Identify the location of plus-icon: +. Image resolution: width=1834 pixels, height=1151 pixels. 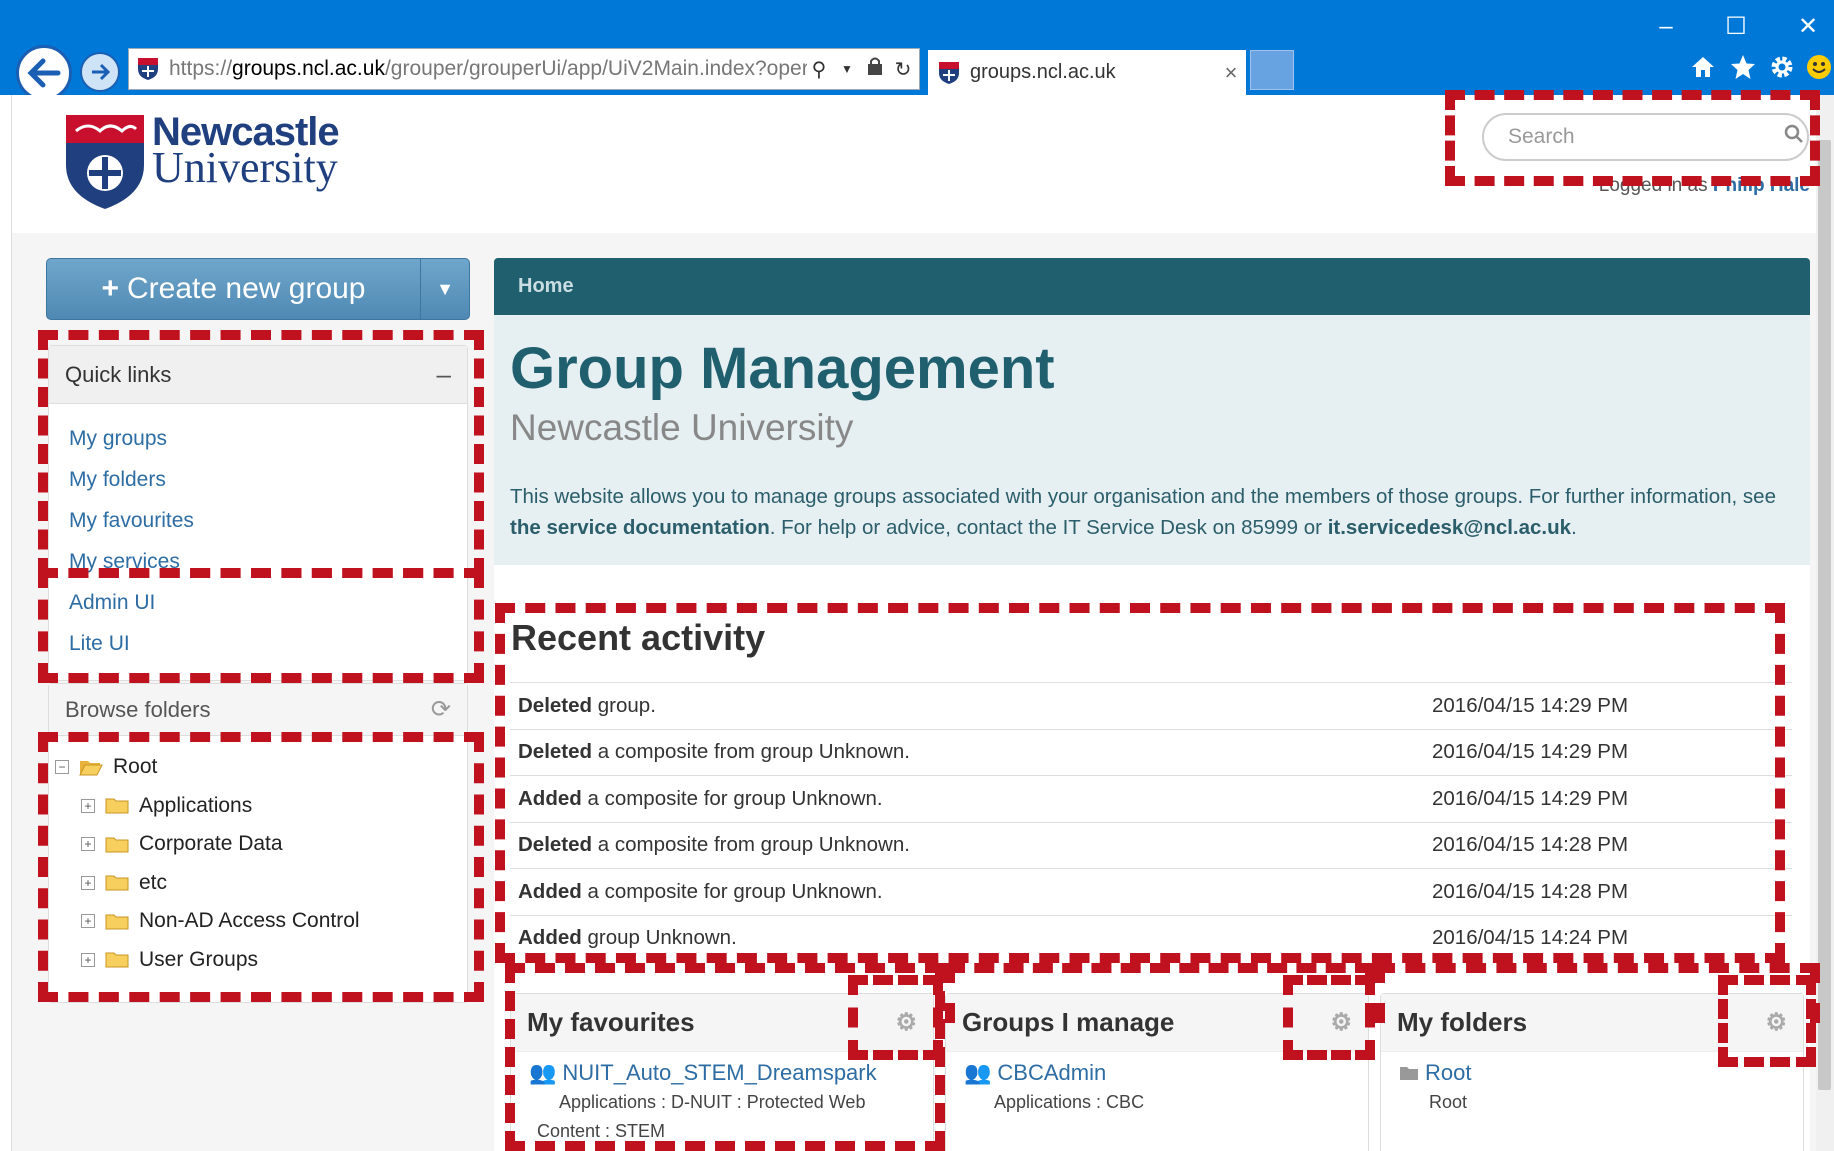
(110, 288).